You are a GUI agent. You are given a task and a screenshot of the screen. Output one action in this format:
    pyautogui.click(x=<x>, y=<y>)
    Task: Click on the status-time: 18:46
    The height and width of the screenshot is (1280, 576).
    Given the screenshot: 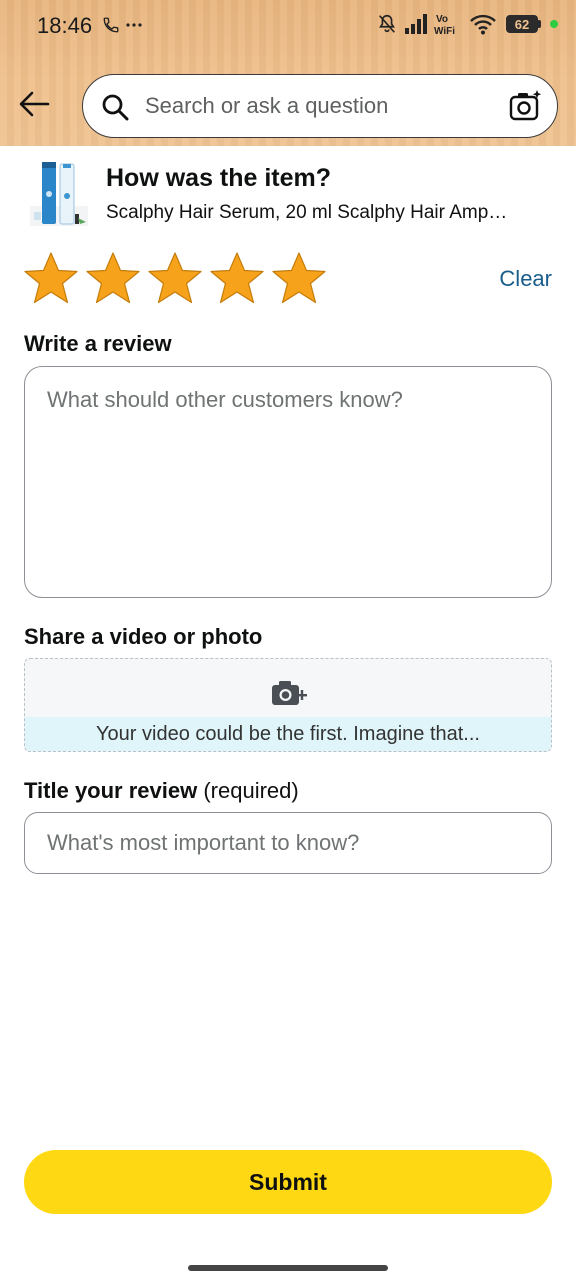 What is the action you would take?
    pyautogui.click(x=65, y=25)
    